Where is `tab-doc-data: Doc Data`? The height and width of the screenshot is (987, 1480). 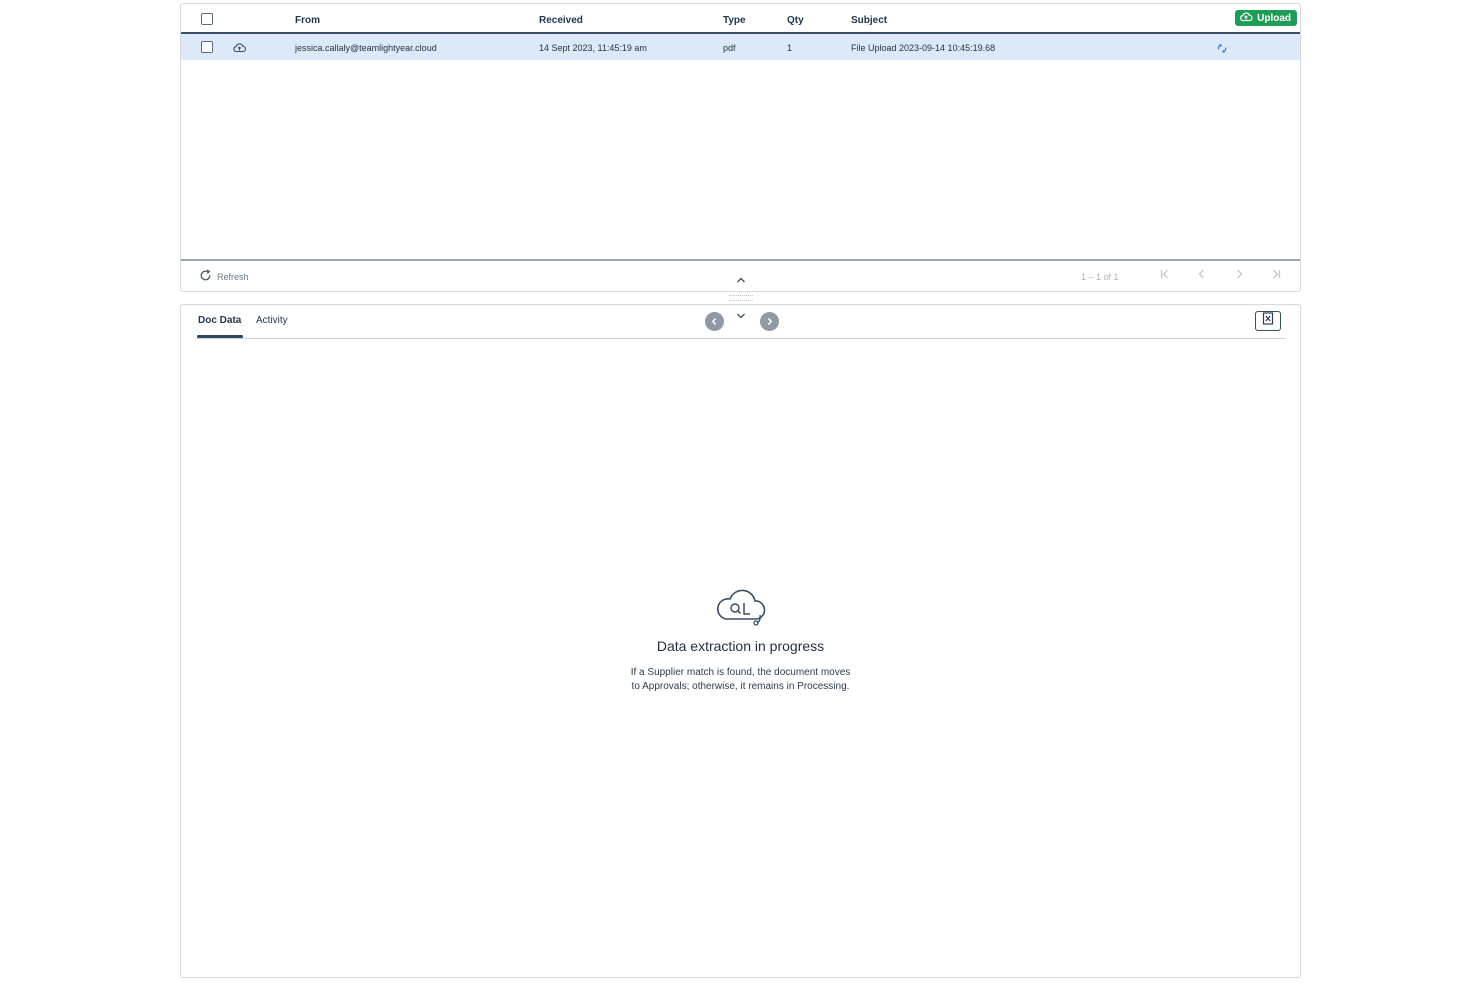
tab-doc-data: Doc Data is located at coordinates (219, 320).